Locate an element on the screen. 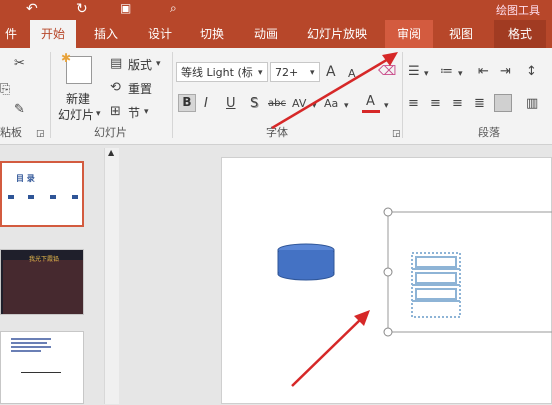 Image resolution: width=552 pixels, height=405 pixels. line-spacing-icon: ↕ is located at coordinates (531, 72).